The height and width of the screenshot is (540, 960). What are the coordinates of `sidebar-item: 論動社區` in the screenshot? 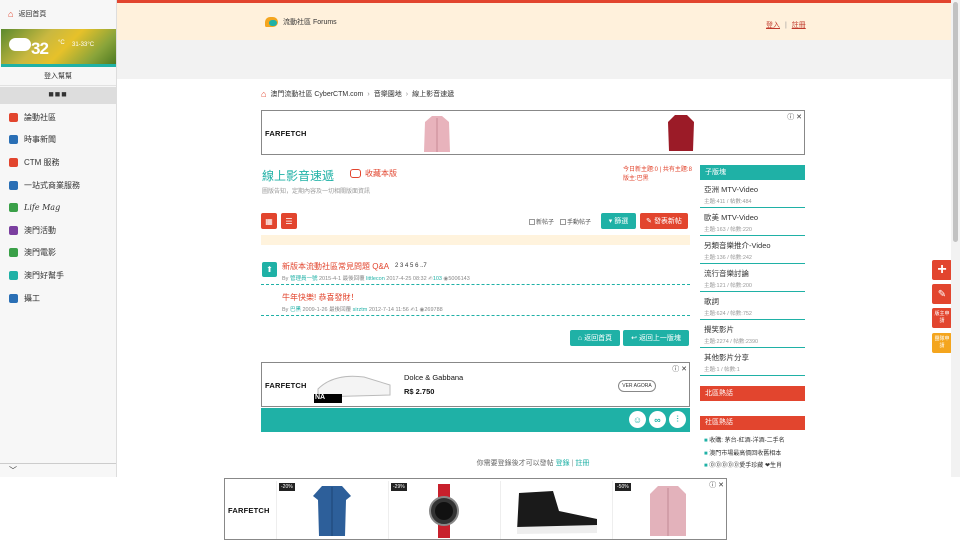 It's located at (58, 117).